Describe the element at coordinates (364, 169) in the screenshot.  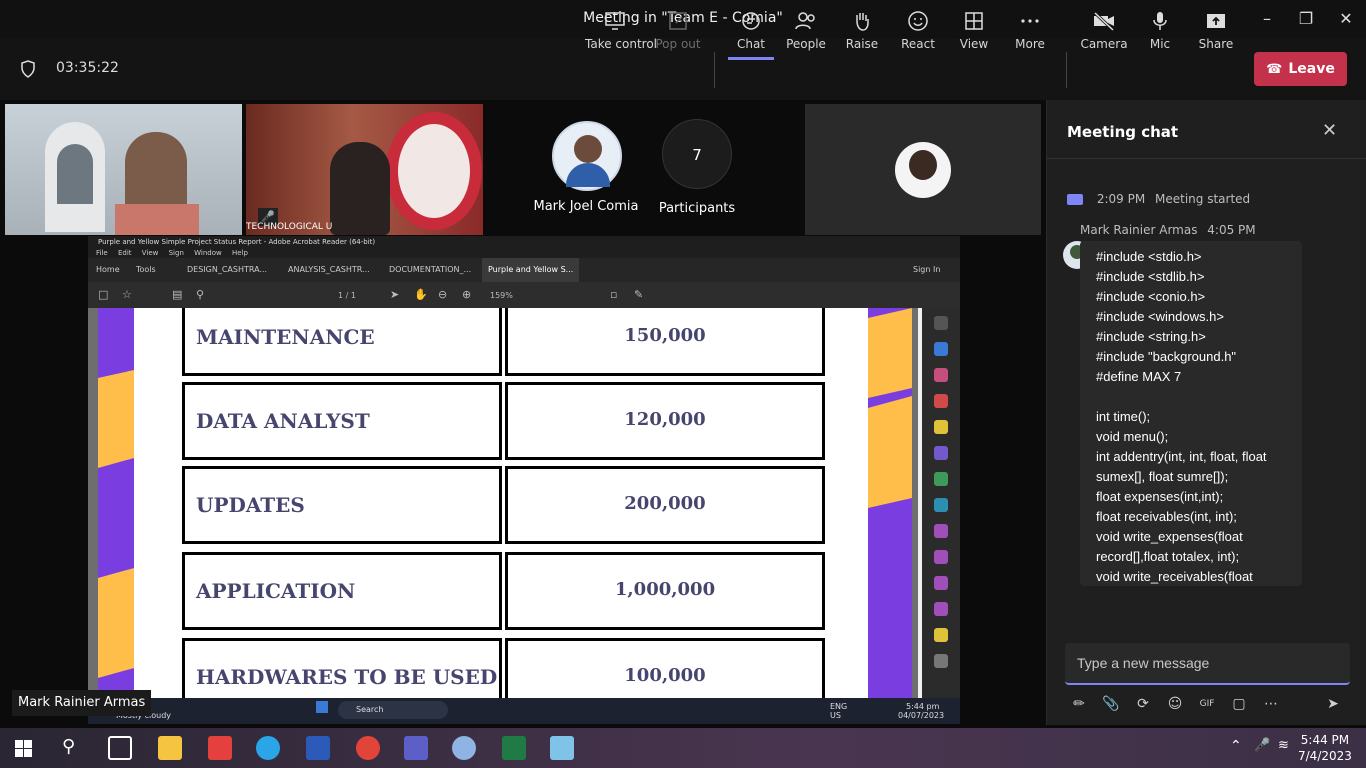
I see `video-tile-2: 🎤 TECHNOLOGICAL U` at that location.